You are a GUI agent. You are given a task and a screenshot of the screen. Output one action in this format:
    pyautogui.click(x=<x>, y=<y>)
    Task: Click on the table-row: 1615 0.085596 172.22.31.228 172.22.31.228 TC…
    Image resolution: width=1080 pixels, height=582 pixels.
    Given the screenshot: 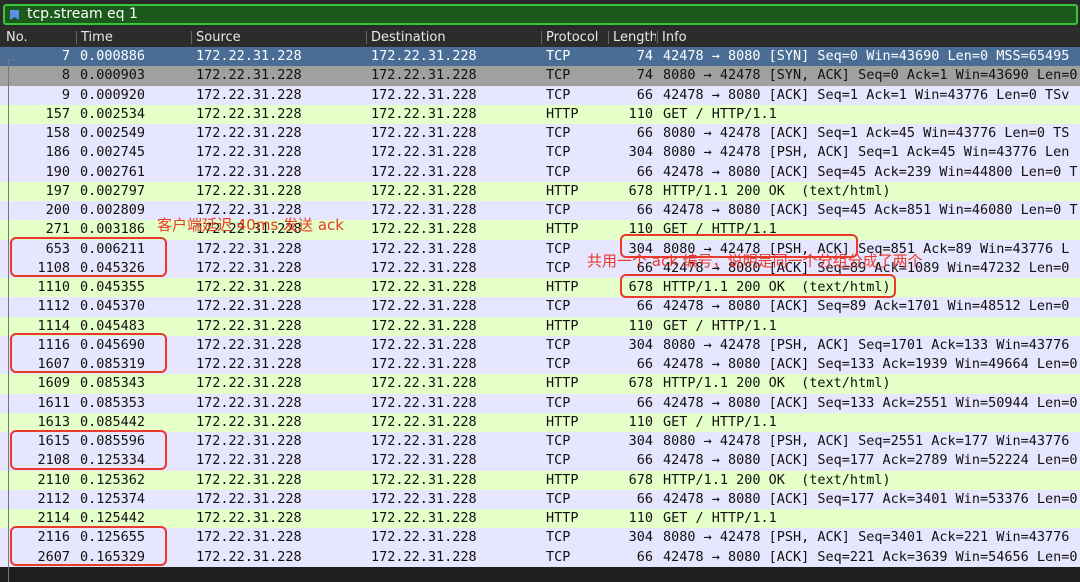 What is the action you would take?
    pyautogui.click(x=540, y=442)
    